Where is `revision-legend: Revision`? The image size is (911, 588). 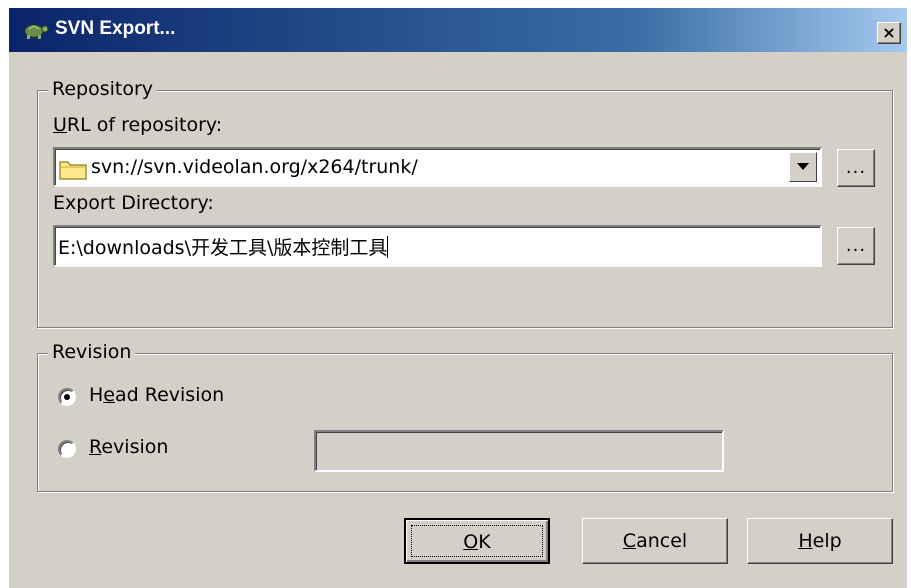
revision-legend: Revision is located at coordinates (92, 352).